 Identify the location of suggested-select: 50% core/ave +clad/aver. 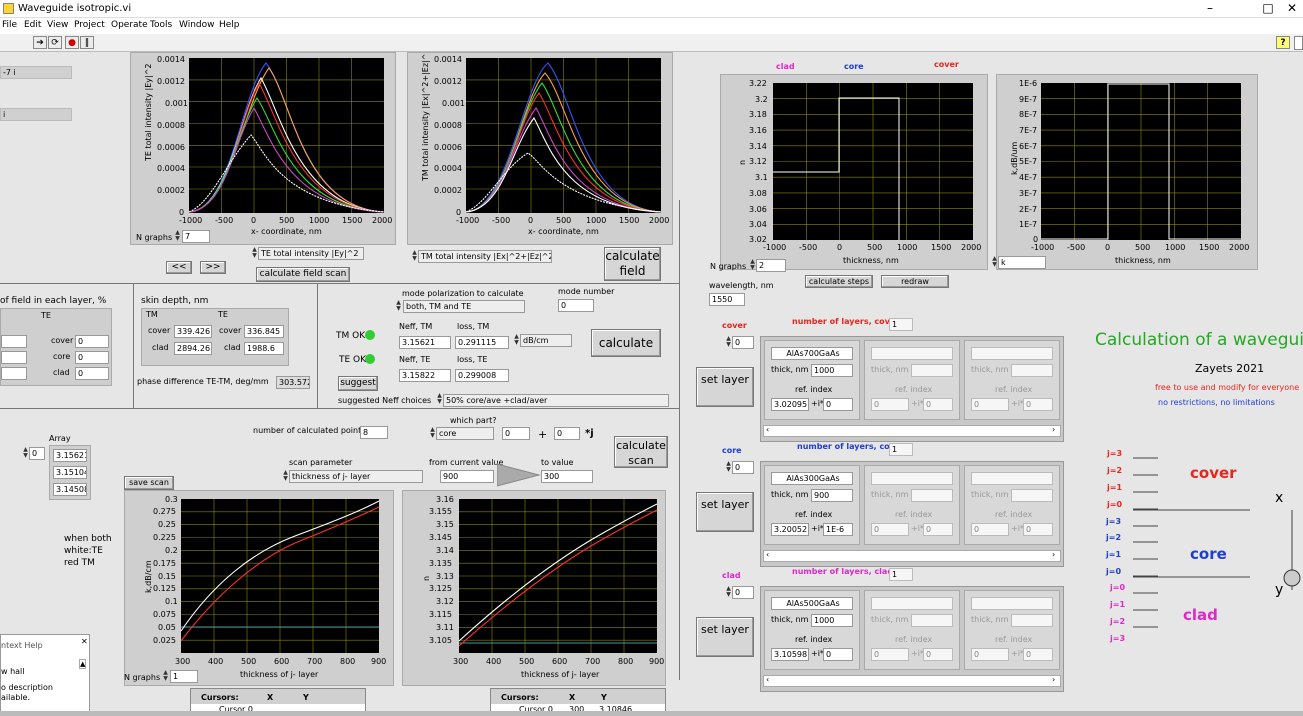
(556, 400).